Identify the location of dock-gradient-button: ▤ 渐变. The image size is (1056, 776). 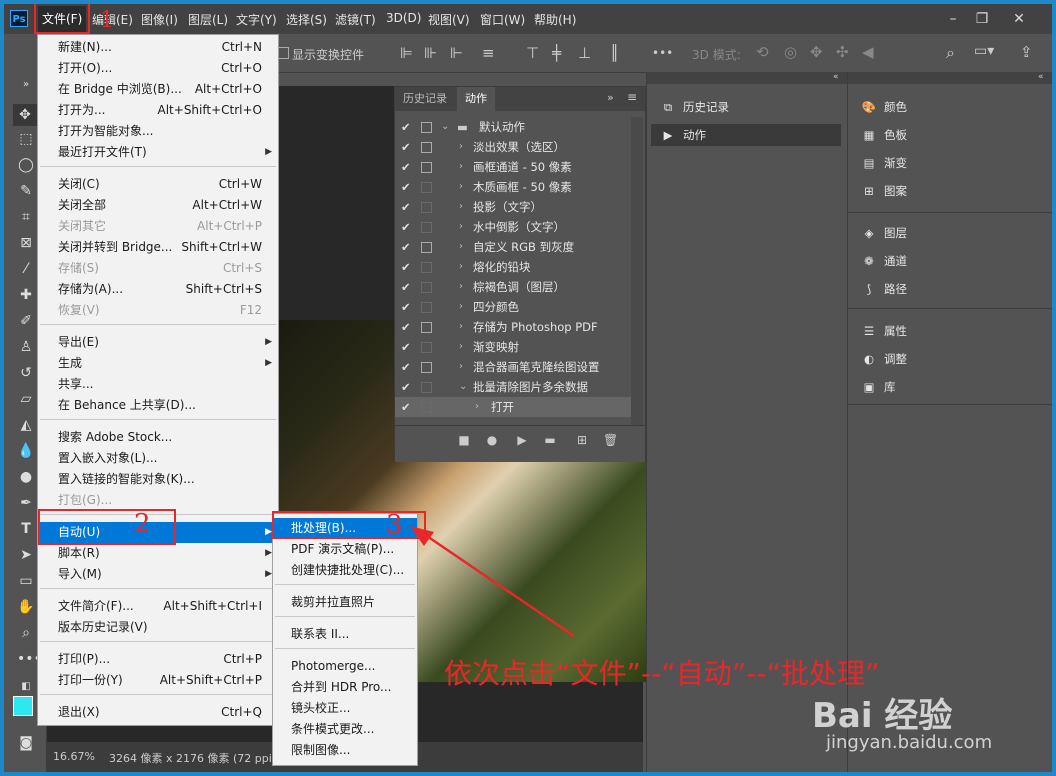
(883, 163).